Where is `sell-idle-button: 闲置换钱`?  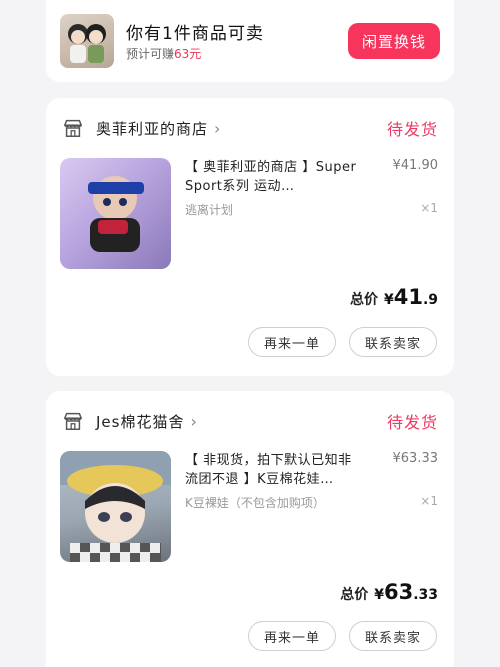
sell-idle-button: 闲置换钱 is located at coordinates (394, 41).